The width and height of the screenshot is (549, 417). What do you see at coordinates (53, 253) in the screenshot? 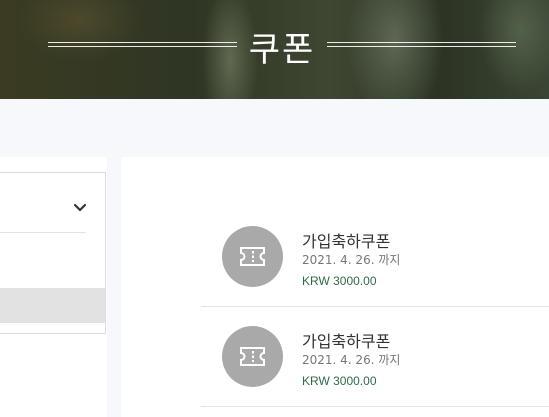
I see `category-dropdown` at bounding box center [53, 253].